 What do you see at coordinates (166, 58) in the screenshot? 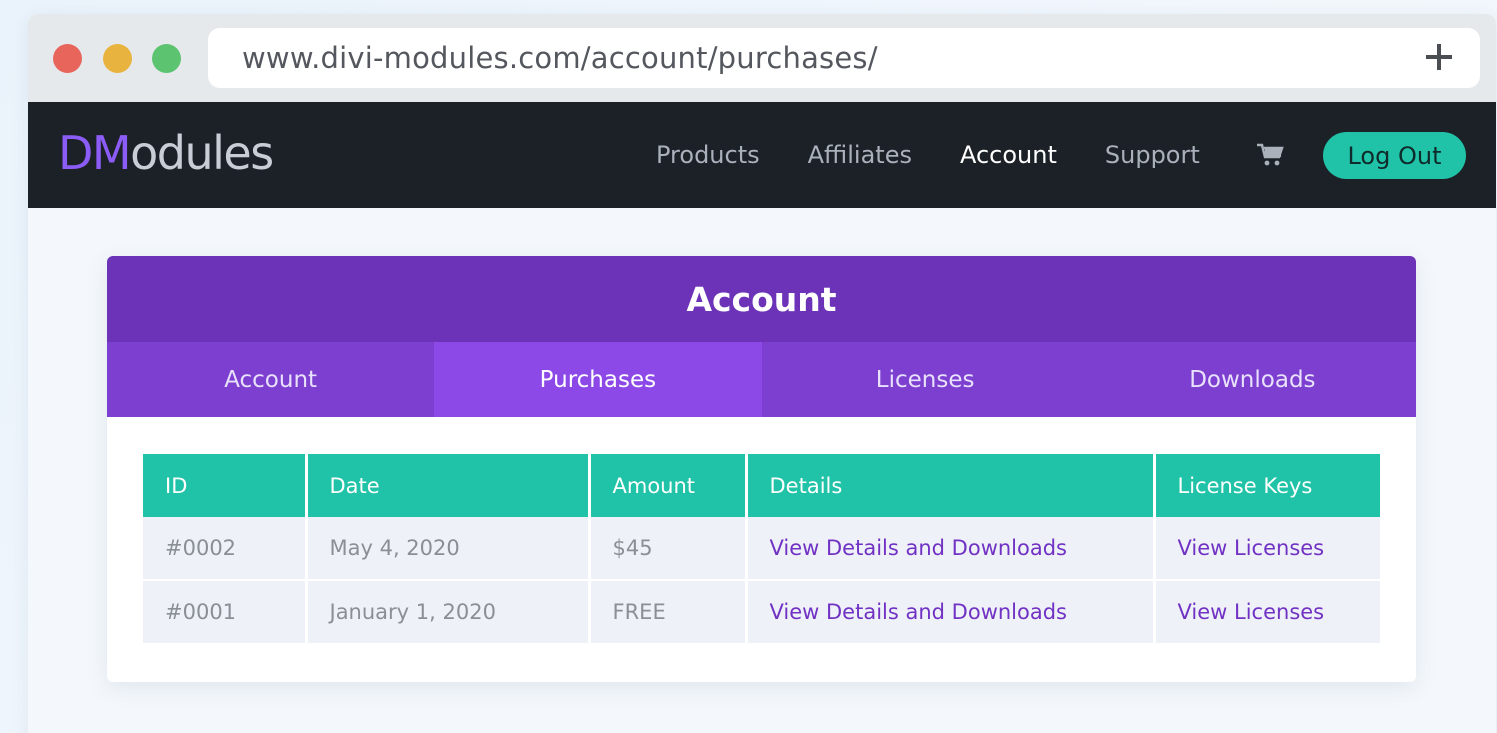
I see `maximize-window-button` at bounding box center [166, 58].